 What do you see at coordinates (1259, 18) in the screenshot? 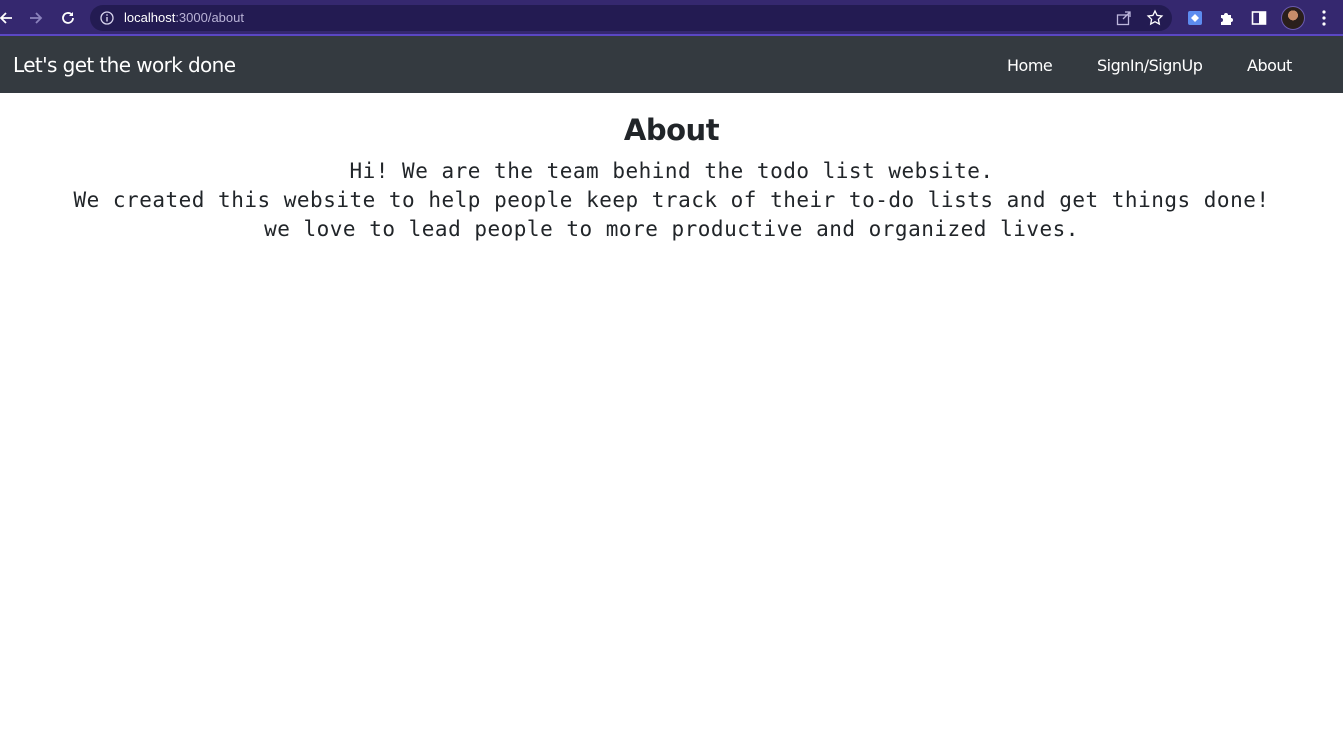
I see `side-panel-icon` at bounding box center [1259, 18].